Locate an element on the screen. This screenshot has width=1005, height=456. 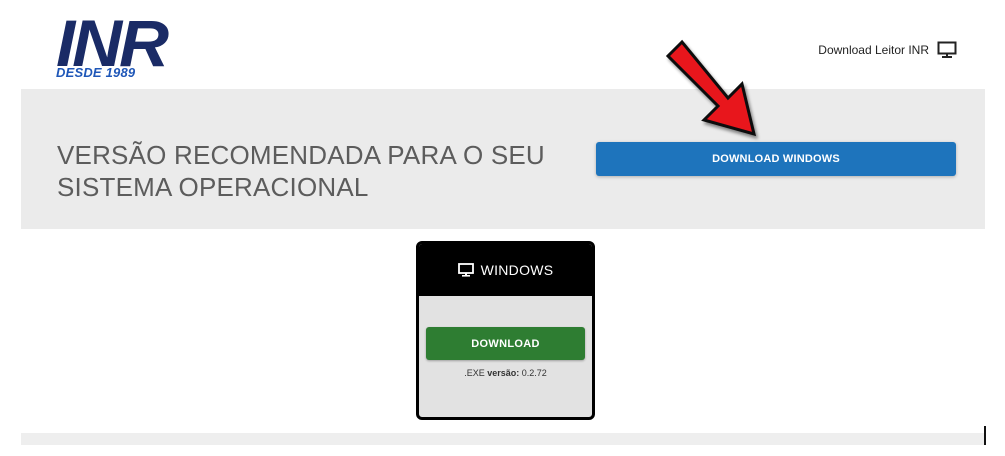
download-reader-label: Download Leitor INR is located at coordinates (873, 50).